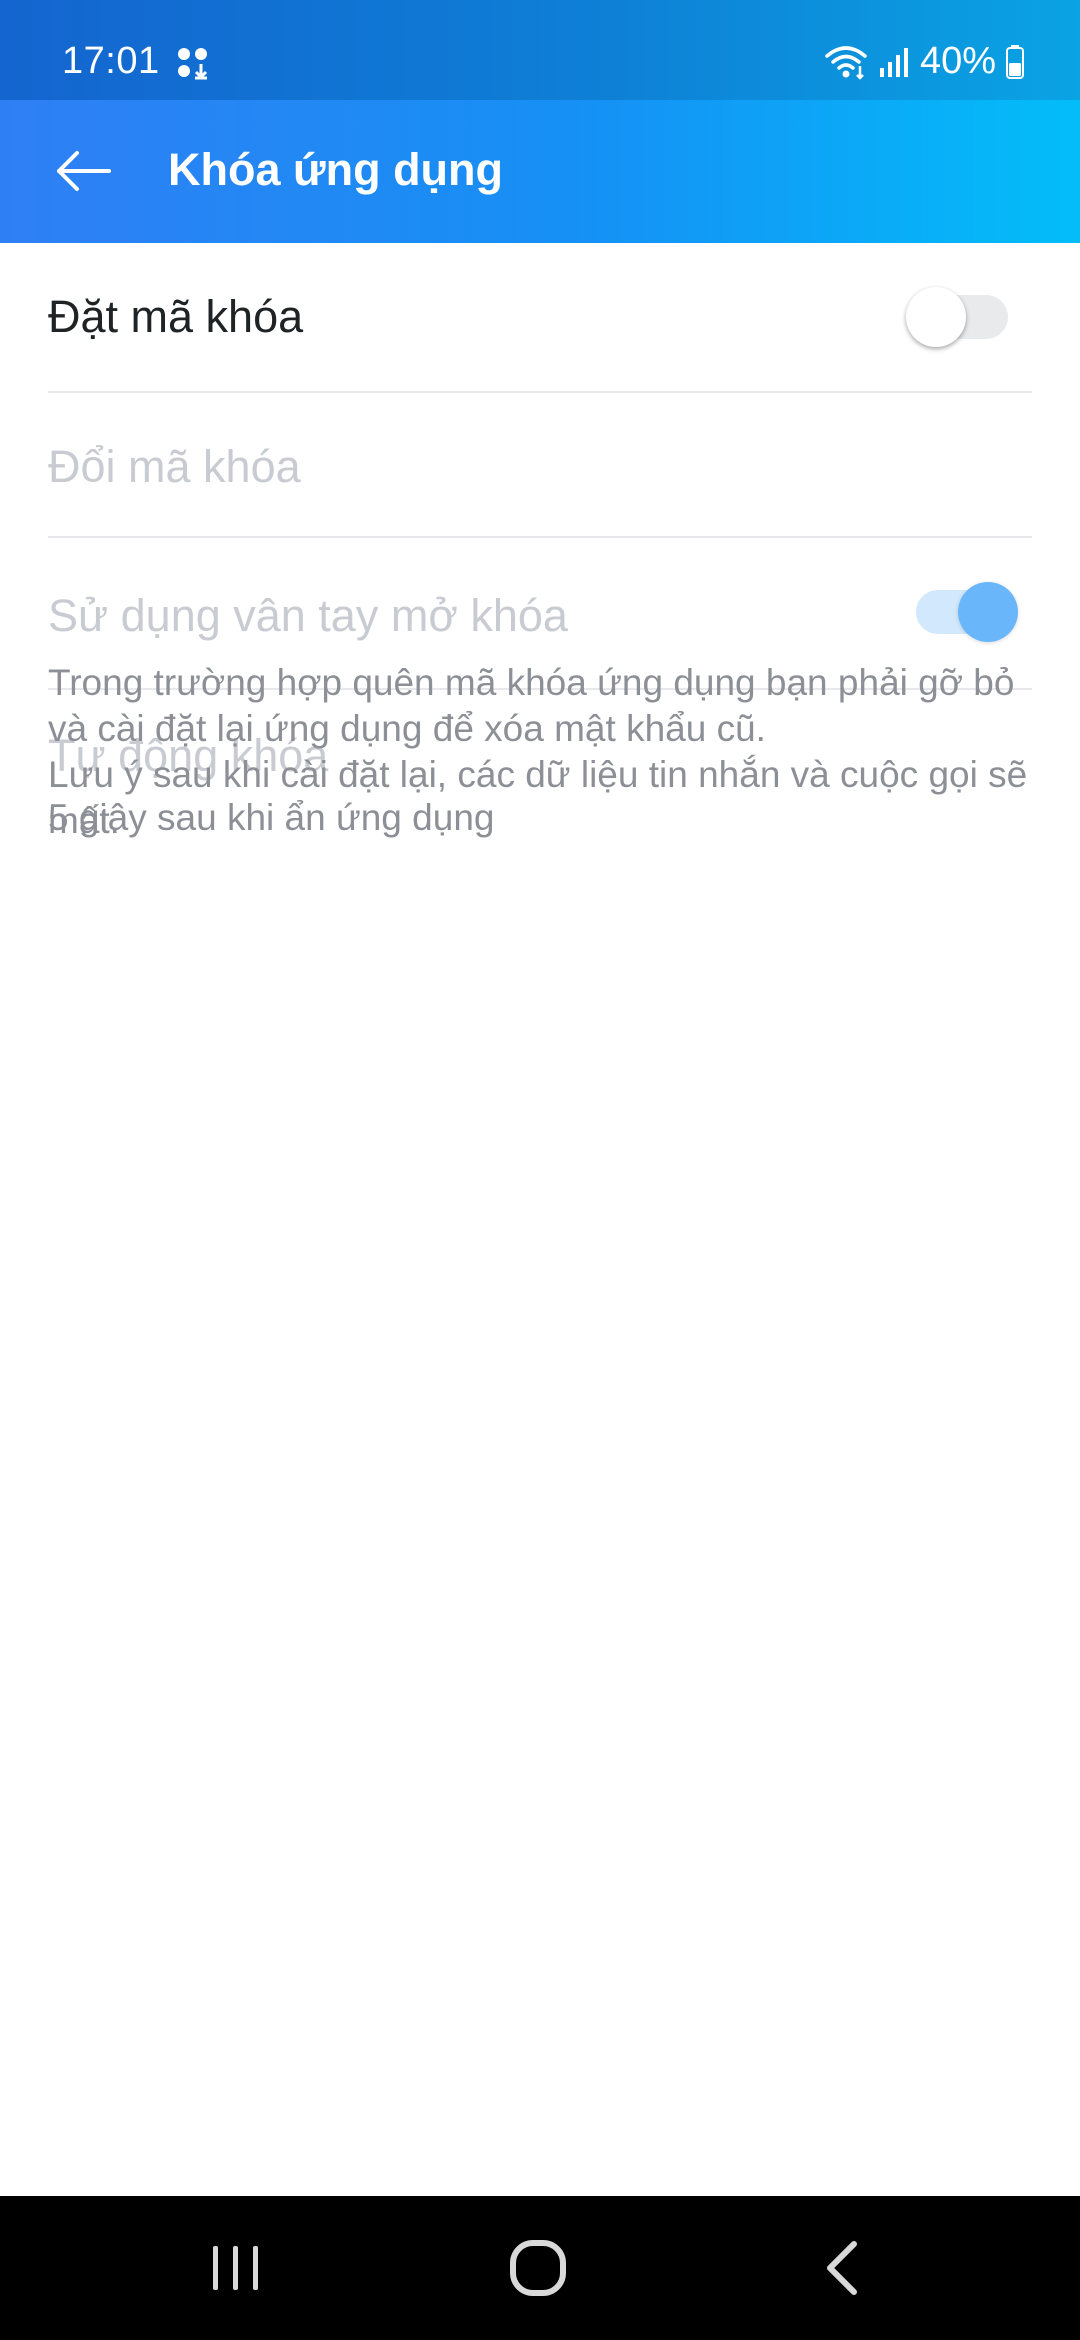 Image resolution: width=1080 pixels, height=2340 pixels. What do you see at coordinates (111, 61) in the screenshot?
I see `status-time: 17:01` at bounding box center [111, 61].